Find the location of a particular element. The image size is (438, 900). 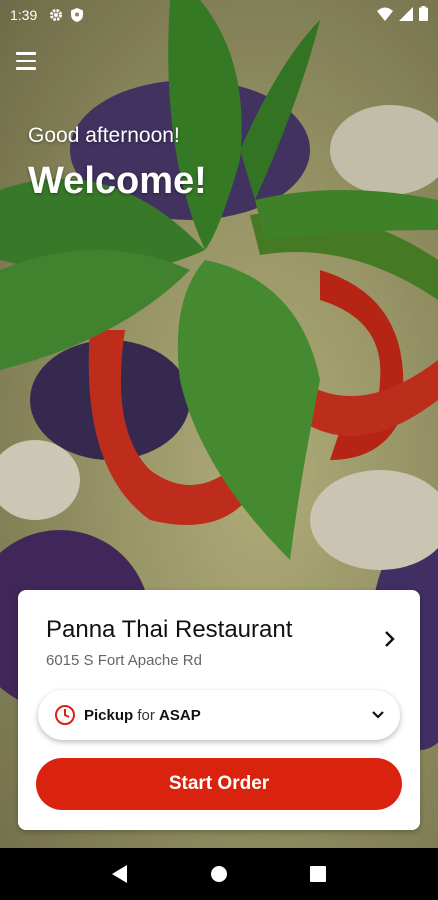

wifi-icon is located at coordinates (385, 15).